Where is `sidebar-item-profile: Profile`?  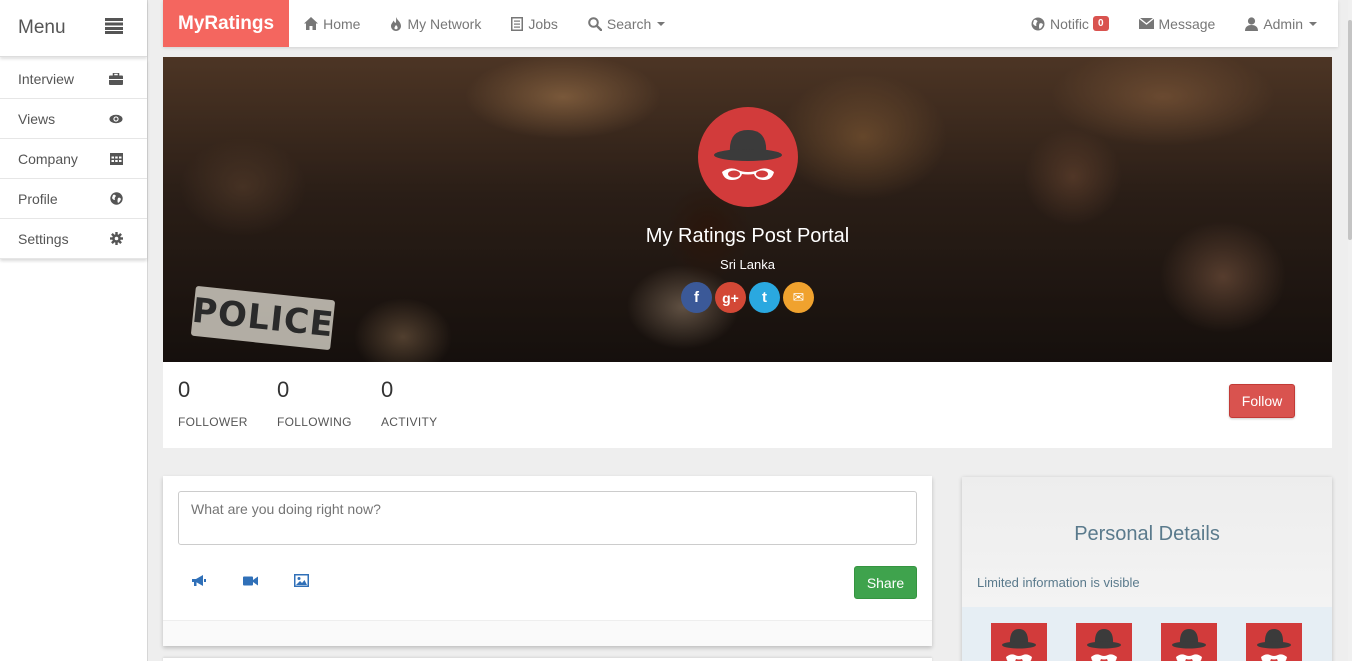
sidebar-item-profile: Profile is located at coordinates (73, 199).